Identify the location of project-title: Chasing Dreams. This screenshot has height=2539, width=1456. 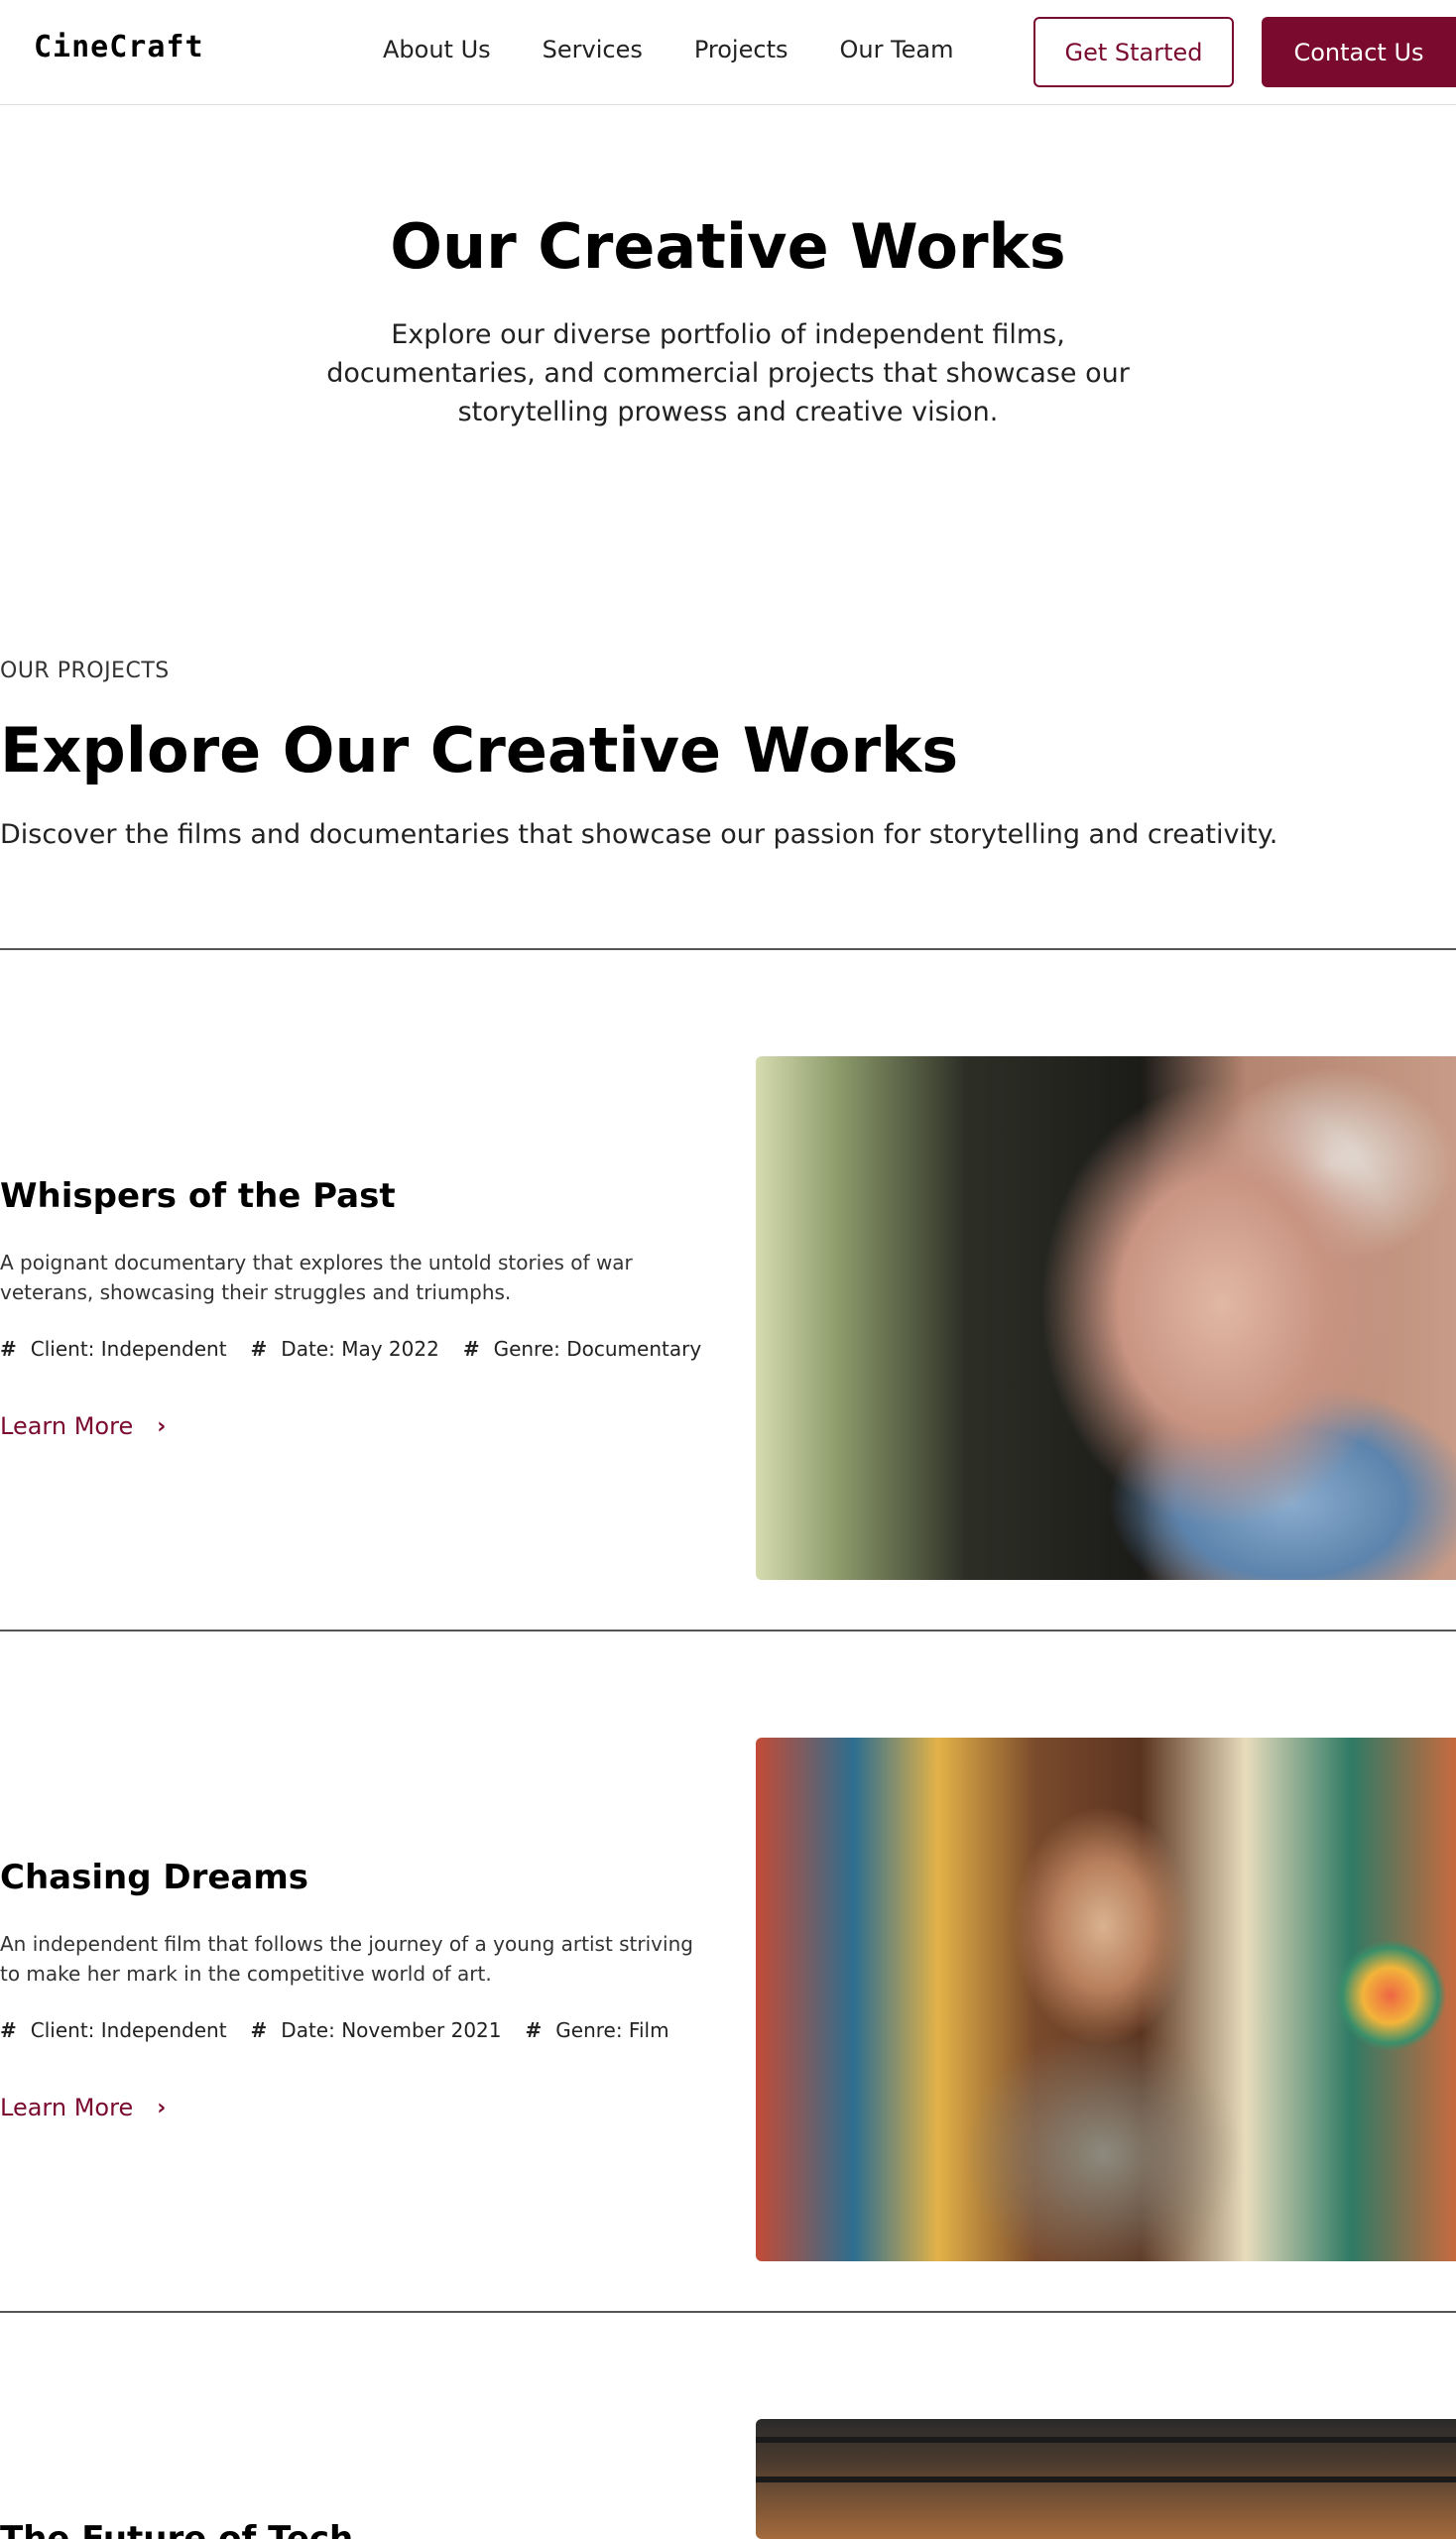
(154, 1878).